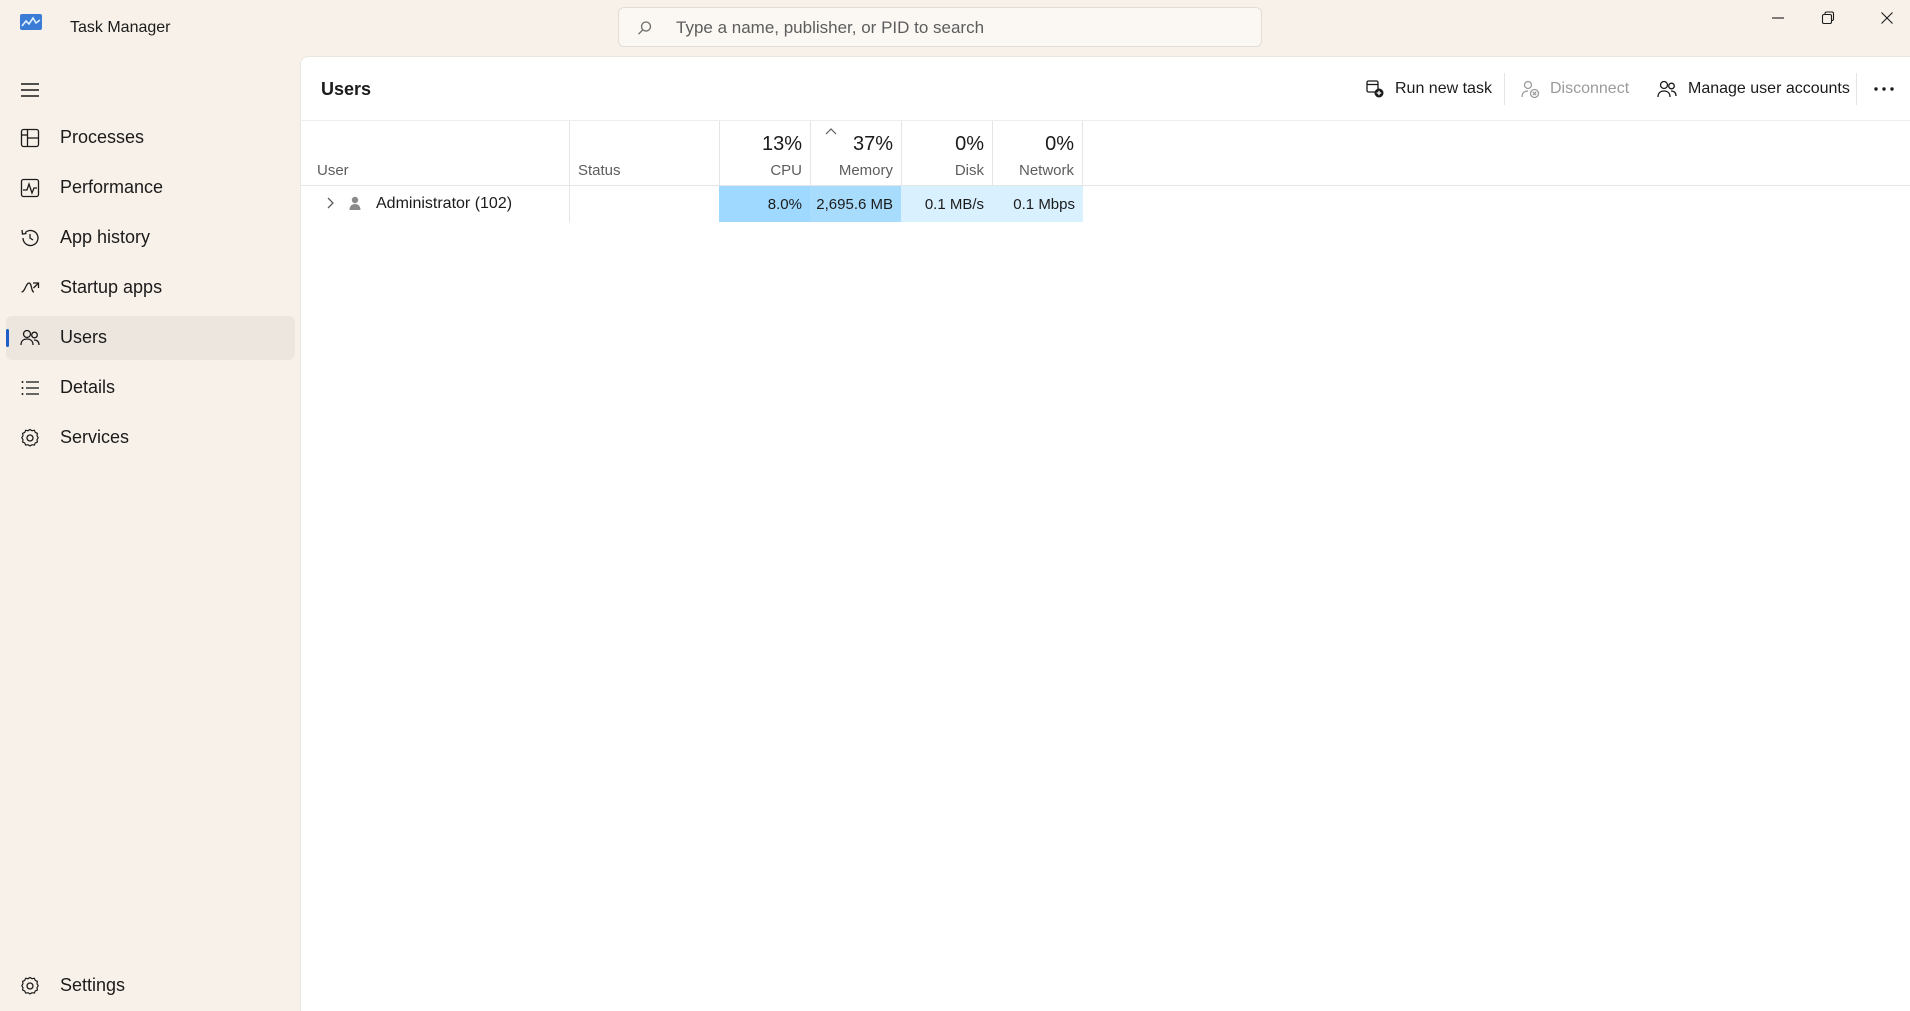  What do you see at coordinates (786, 170) in the screenshot?
I see `column-label: CPU` at bounding box center [786, 170].